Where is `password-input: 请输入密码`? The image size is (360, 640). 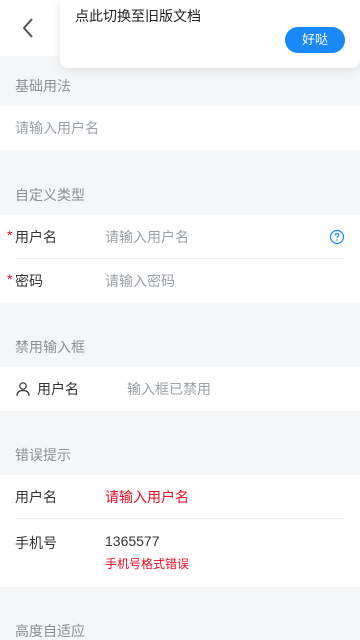
password-input: 请输入密码 is located at coordinates (225, 281).